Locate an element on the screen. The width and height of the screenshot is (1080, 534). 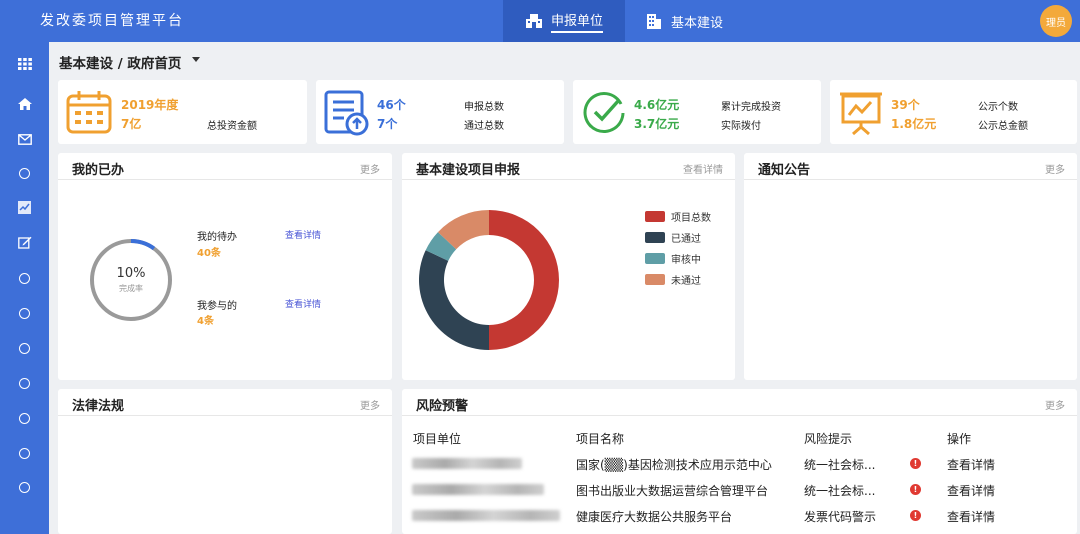
involved-label: 我参与的 is located at coordinates (217, 306).